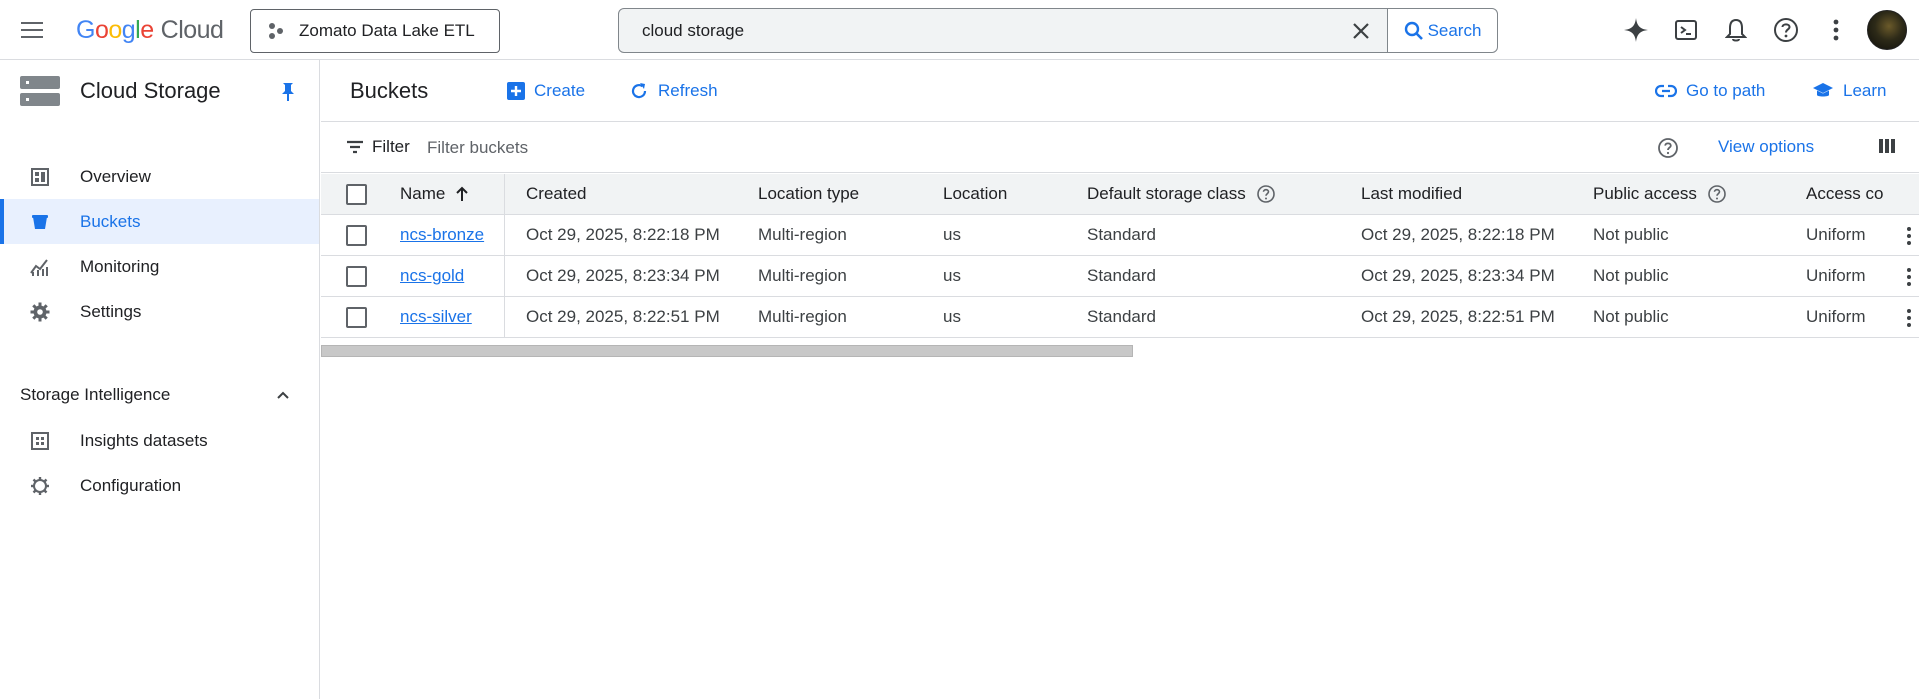 The width and height of the screenshot is (1919, 699). What do you see at coordinates (1836, 30) in the screenshot?
I see `more-options-icon` at bounding box center [1836, 30].